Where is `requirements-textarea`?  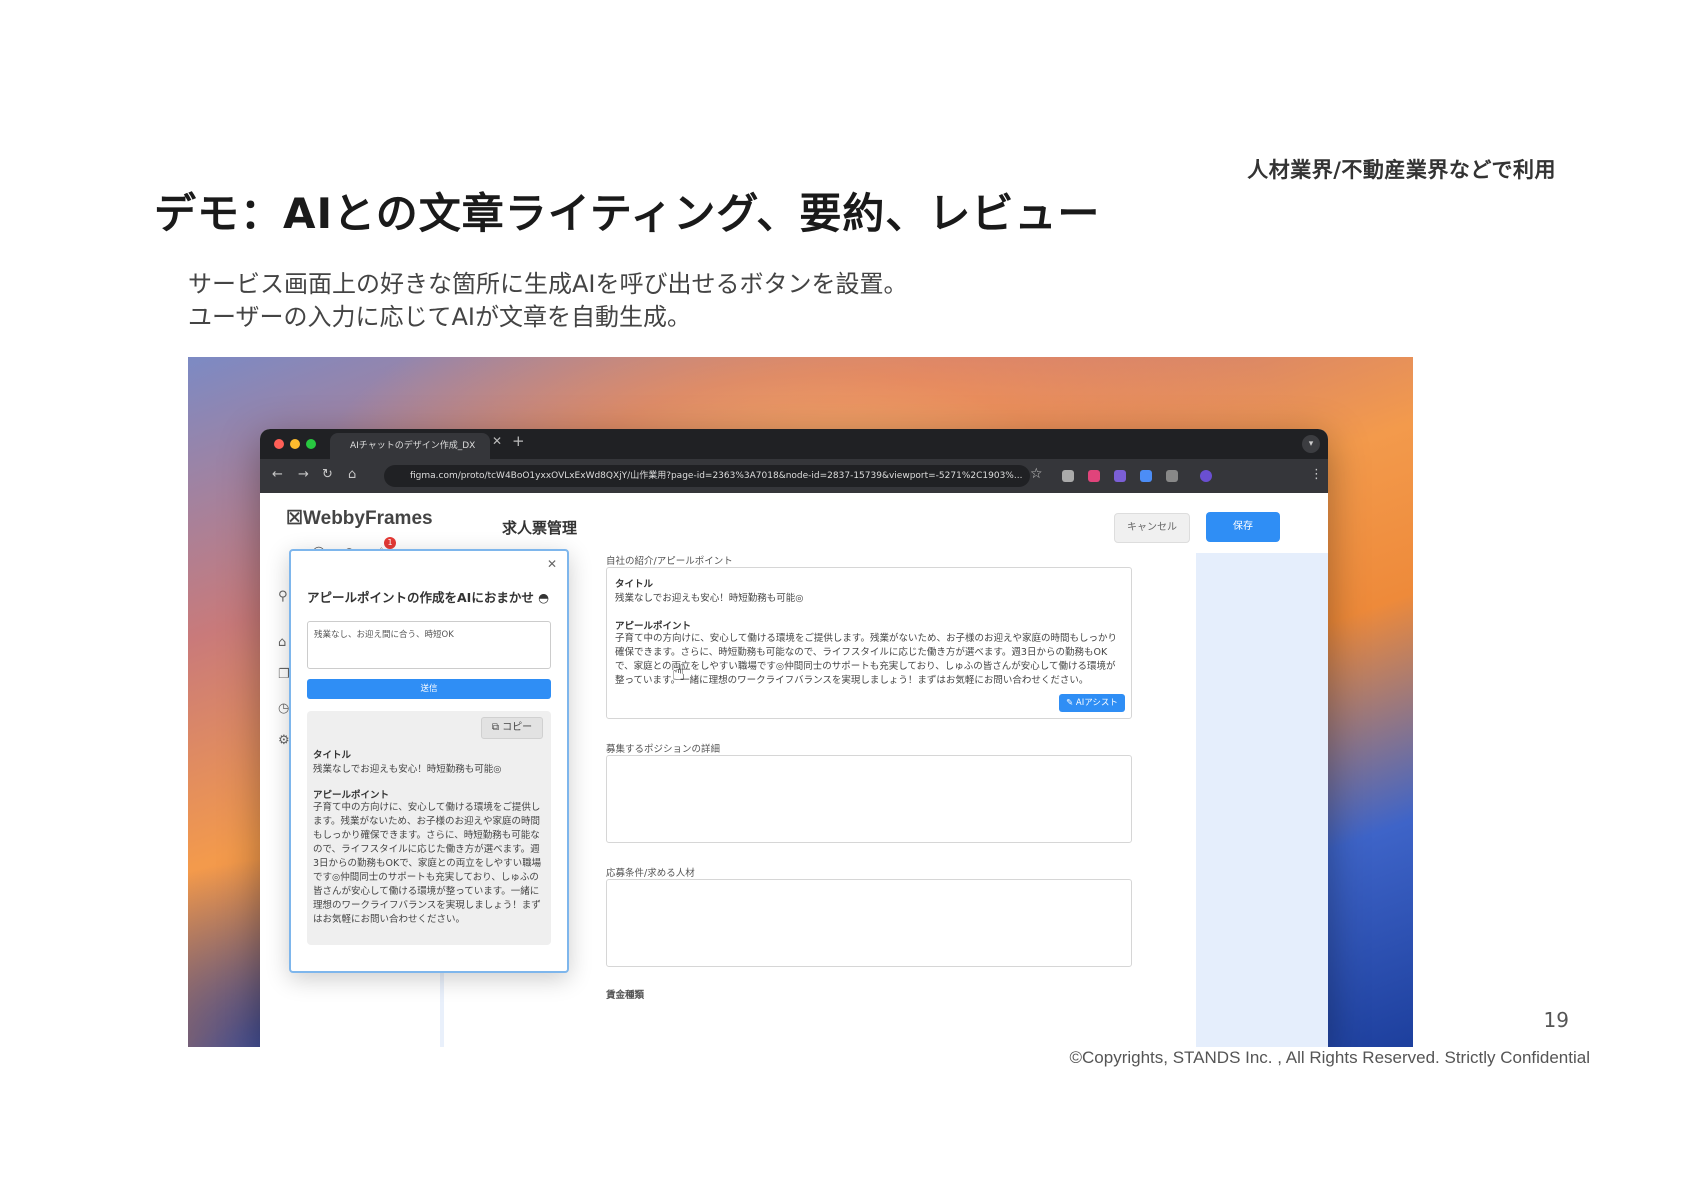
requirements-textarea is located at coordinates (869, 923).